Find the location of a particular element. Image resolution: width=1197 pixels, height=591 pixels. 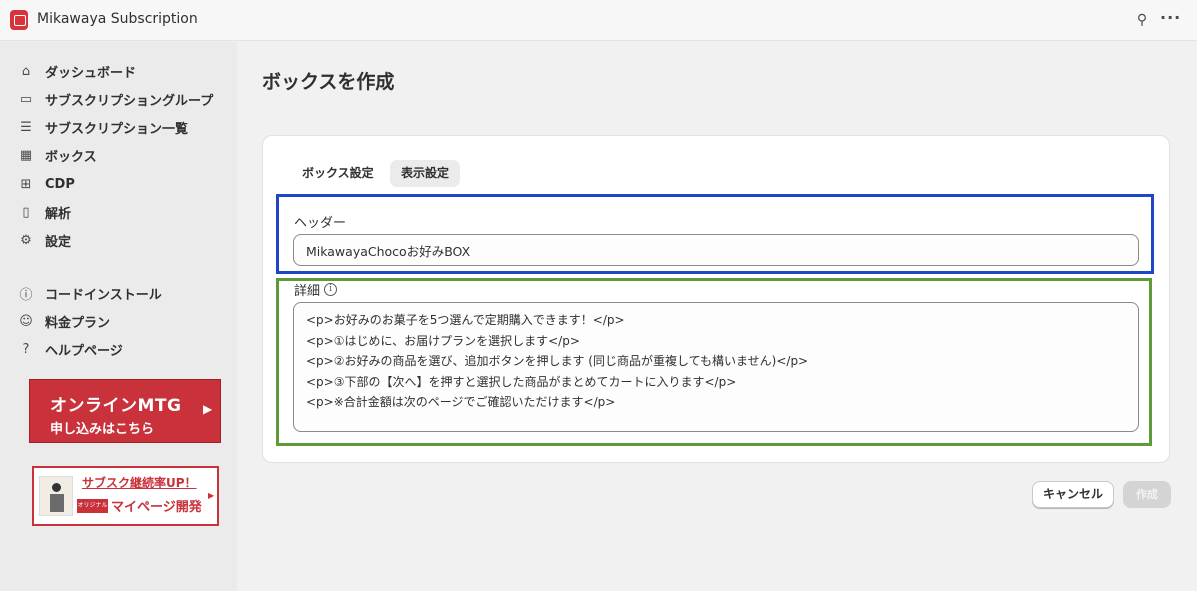

sidebar-item-dashboard: ⌂ ダッシュボード is located at coordinates (77, 71).